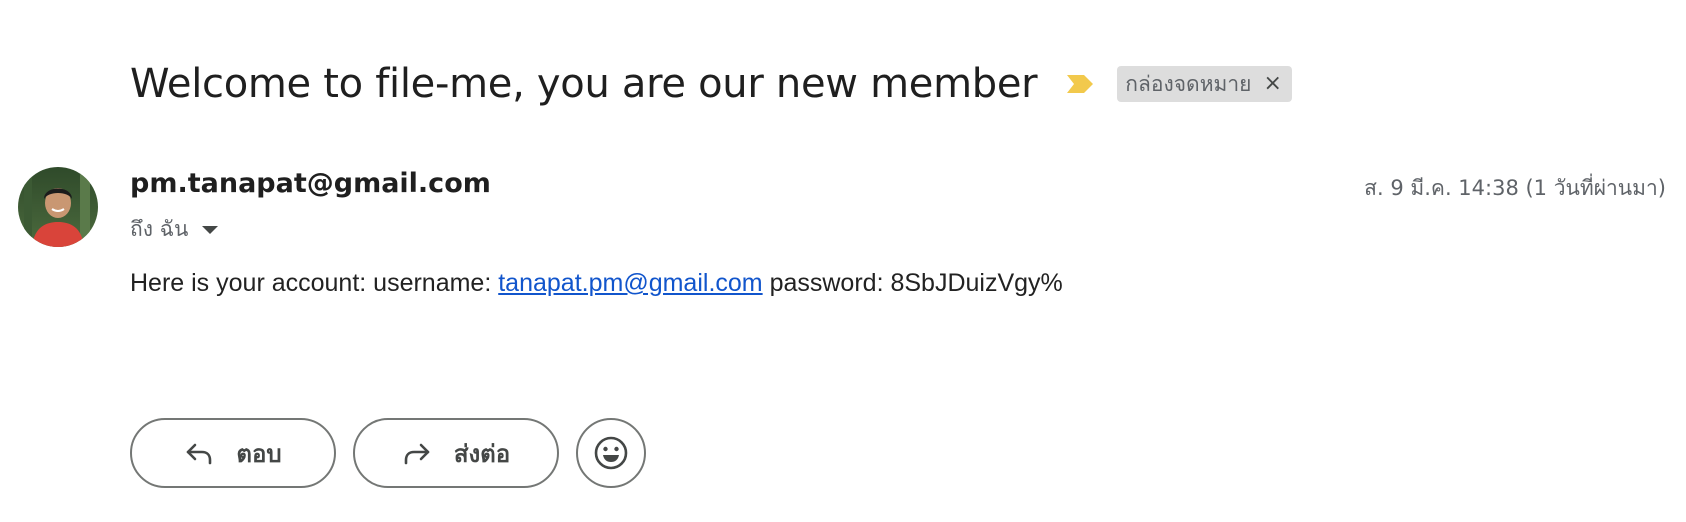  I want to click on body-suffix: password: 8SbJDuizVgy%, so click(912, 283).